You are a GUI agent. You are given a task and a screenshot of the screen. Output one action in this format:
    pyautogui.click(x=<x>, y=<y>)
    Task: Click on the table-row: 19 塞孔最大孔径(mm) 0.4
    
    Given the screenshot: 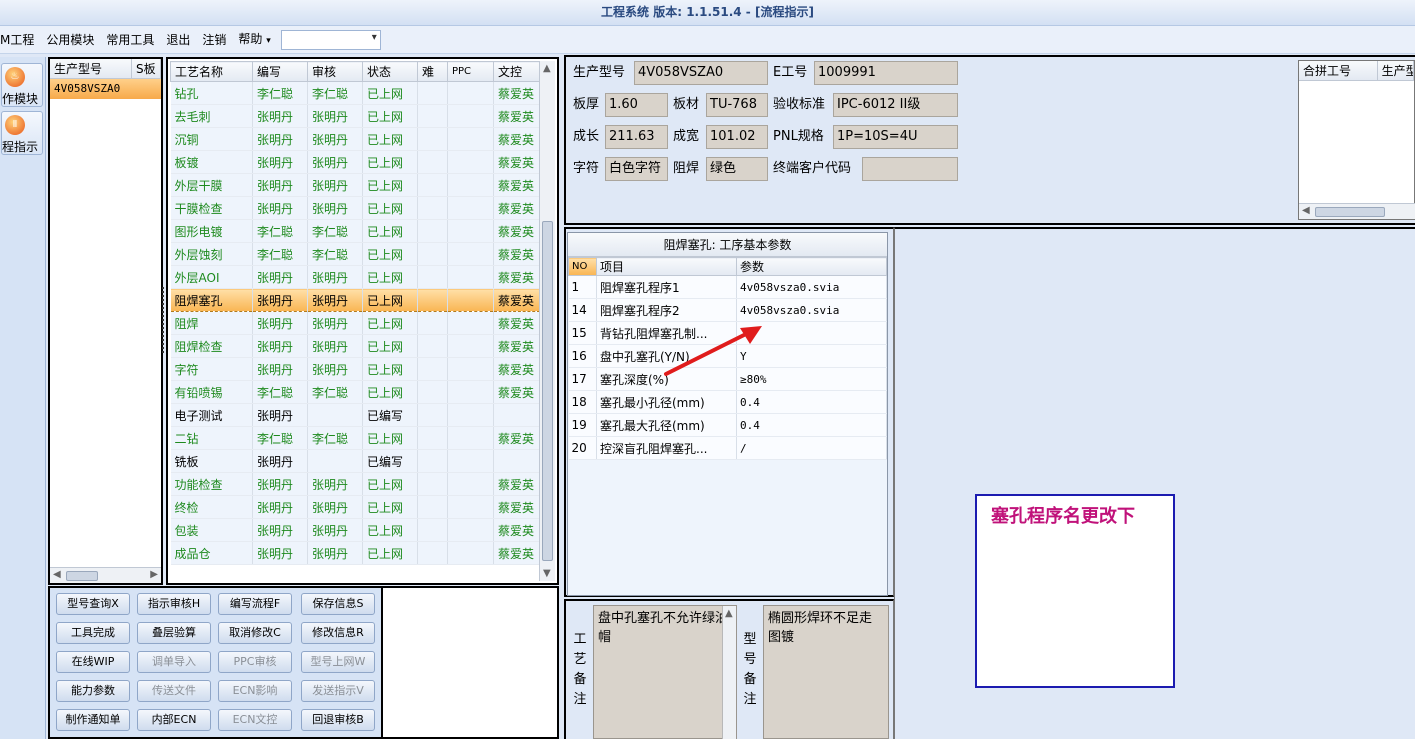 What is the action you would take?
    pyautogui.click(x=727, y=425)
    